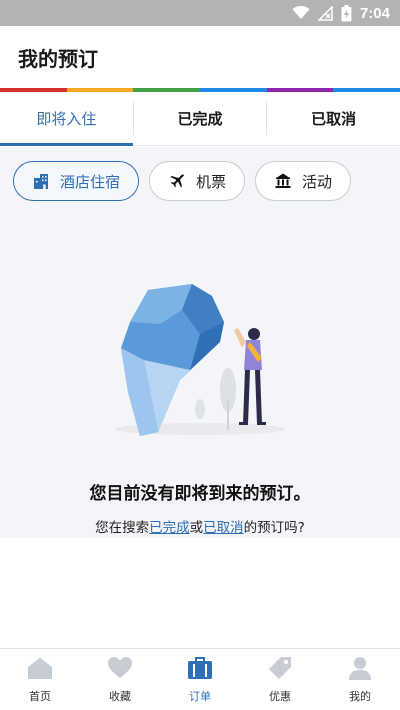 The width and height of the screenshot is (400, 710). What do you see at coordinates (200, 494) in the screenshot?
I see `empty-state-title: 您目前没有即将到来的预订。` at bounding box center [200, 494].